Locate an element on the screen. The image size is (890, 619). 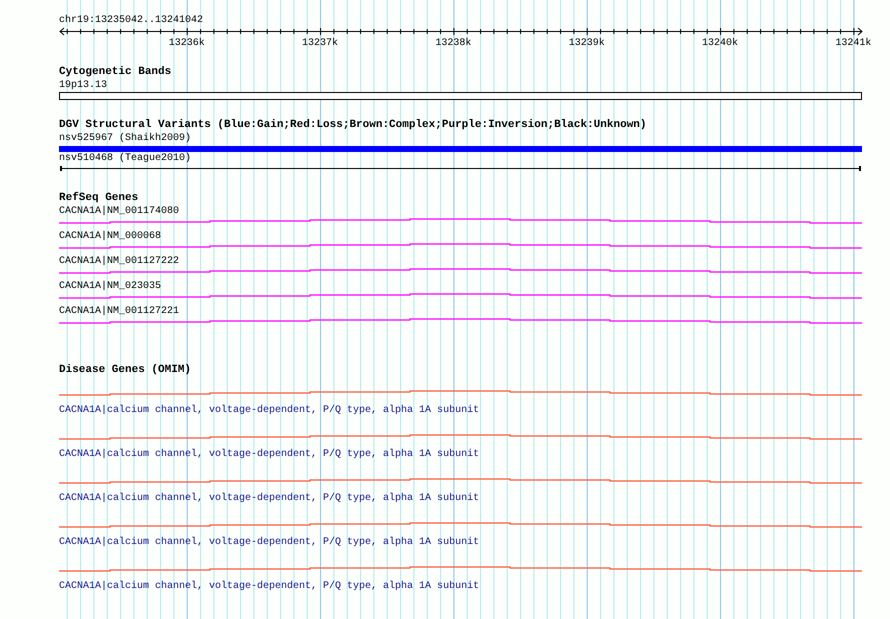
tick-label: 13240k is located at coordinates (720, 43).